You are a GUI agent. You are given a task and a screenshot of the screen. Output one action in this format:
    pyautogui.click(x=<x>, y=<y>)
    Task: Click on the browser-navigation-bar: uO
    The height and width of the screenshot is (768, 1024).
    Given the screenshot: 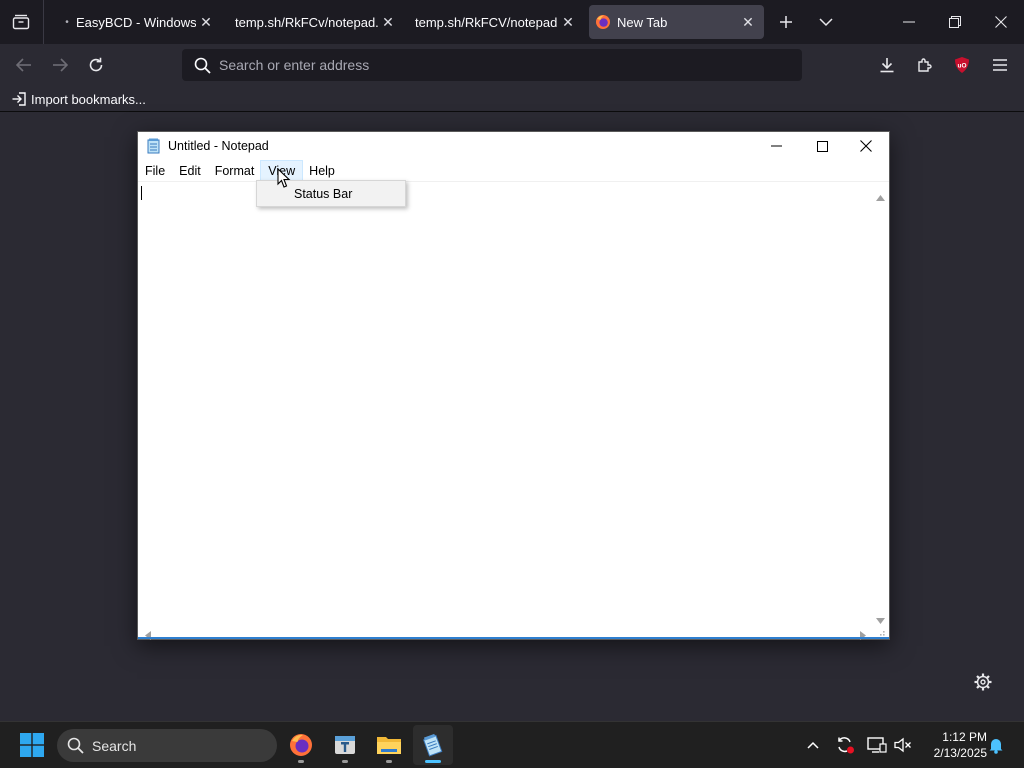 What is the action you would take?
    pyautogui.click(x=512, y=65)
    